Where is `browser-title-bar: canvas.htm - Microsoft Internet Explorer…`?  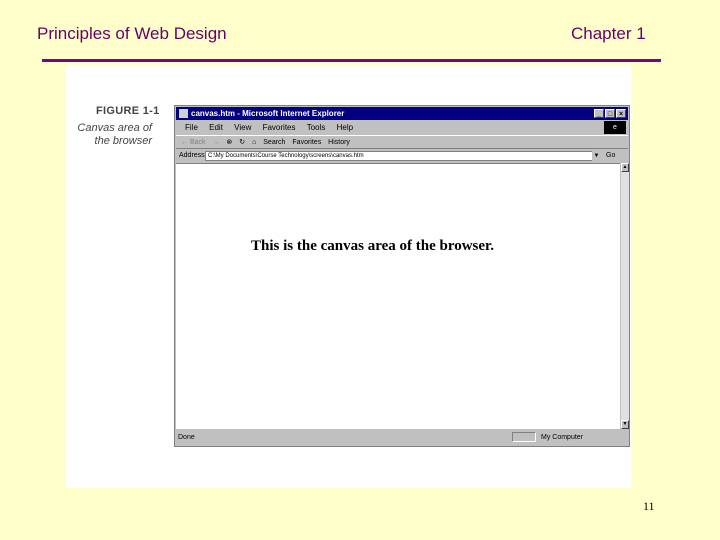 browser-title-bar: canvas.htm - Microsoft Internet Explorer… is located at coordinates (402, 113).